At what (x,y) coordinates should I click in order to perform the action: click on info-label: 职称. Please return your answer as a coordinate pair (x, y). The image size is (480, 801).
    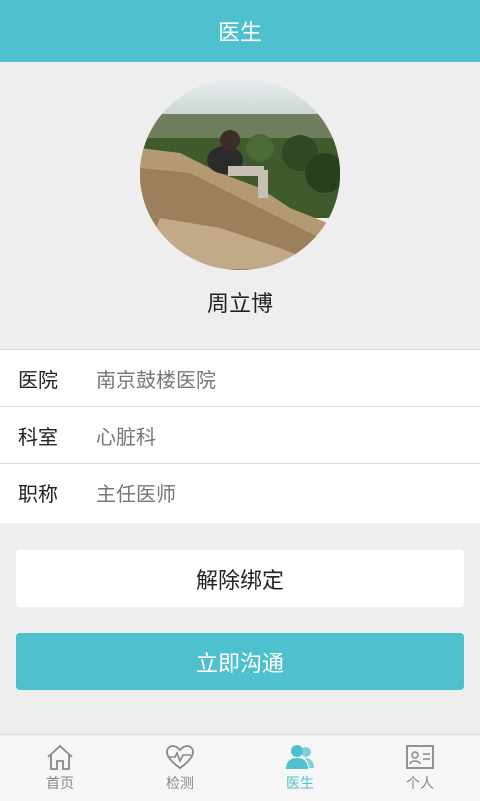
    Looking at the image, I should click on (38, 494).